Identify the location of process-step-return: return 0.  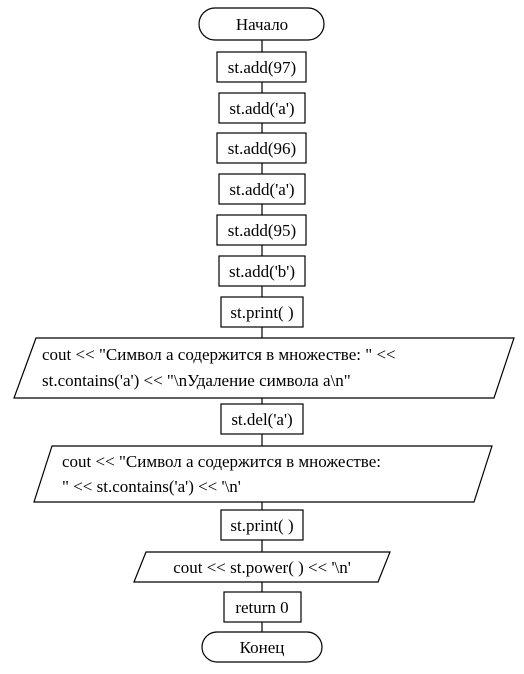
(262, 607).